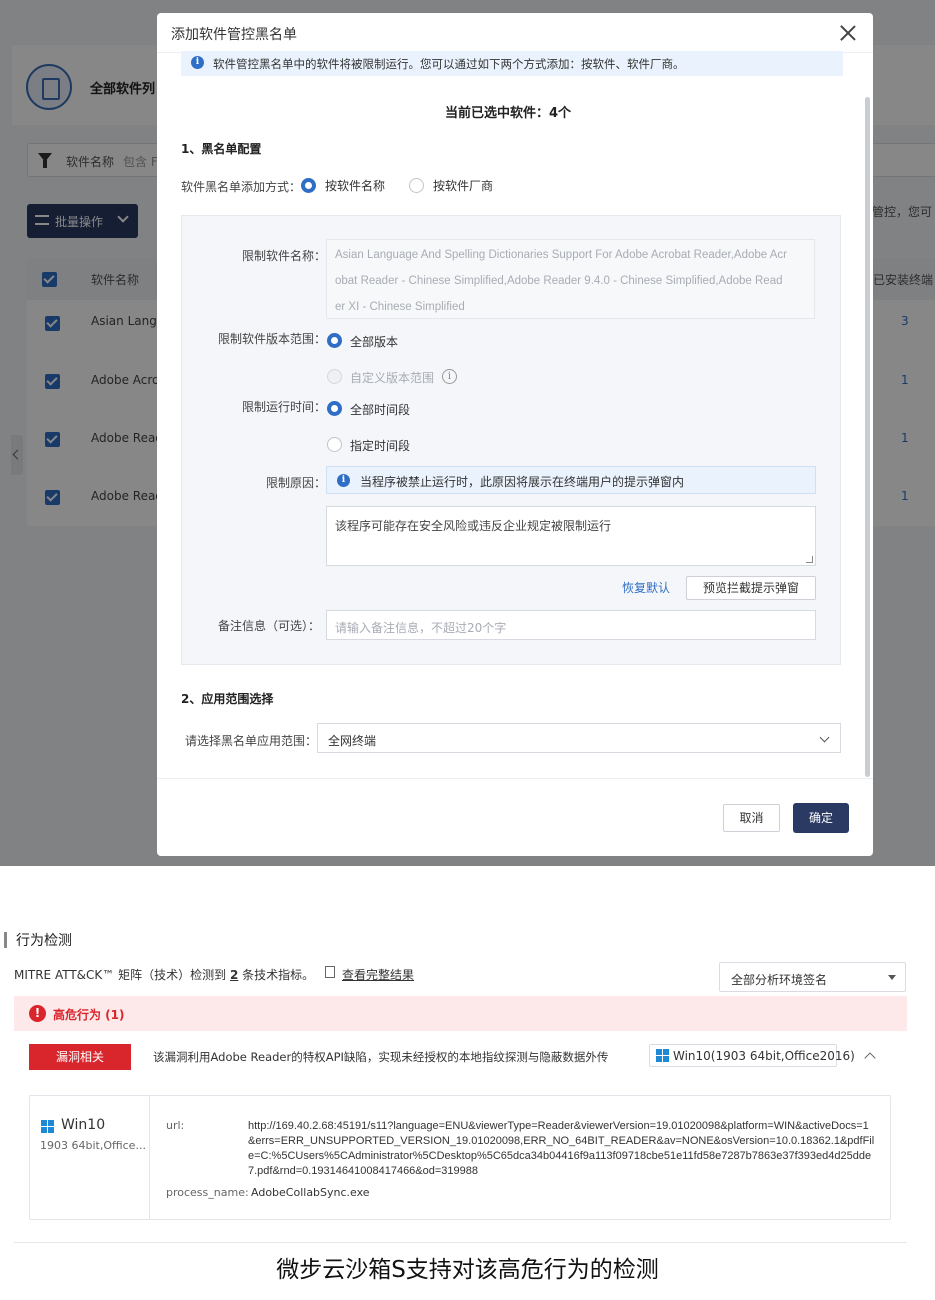  I want to click on scope-select: 全网终端, so click(579, 738).